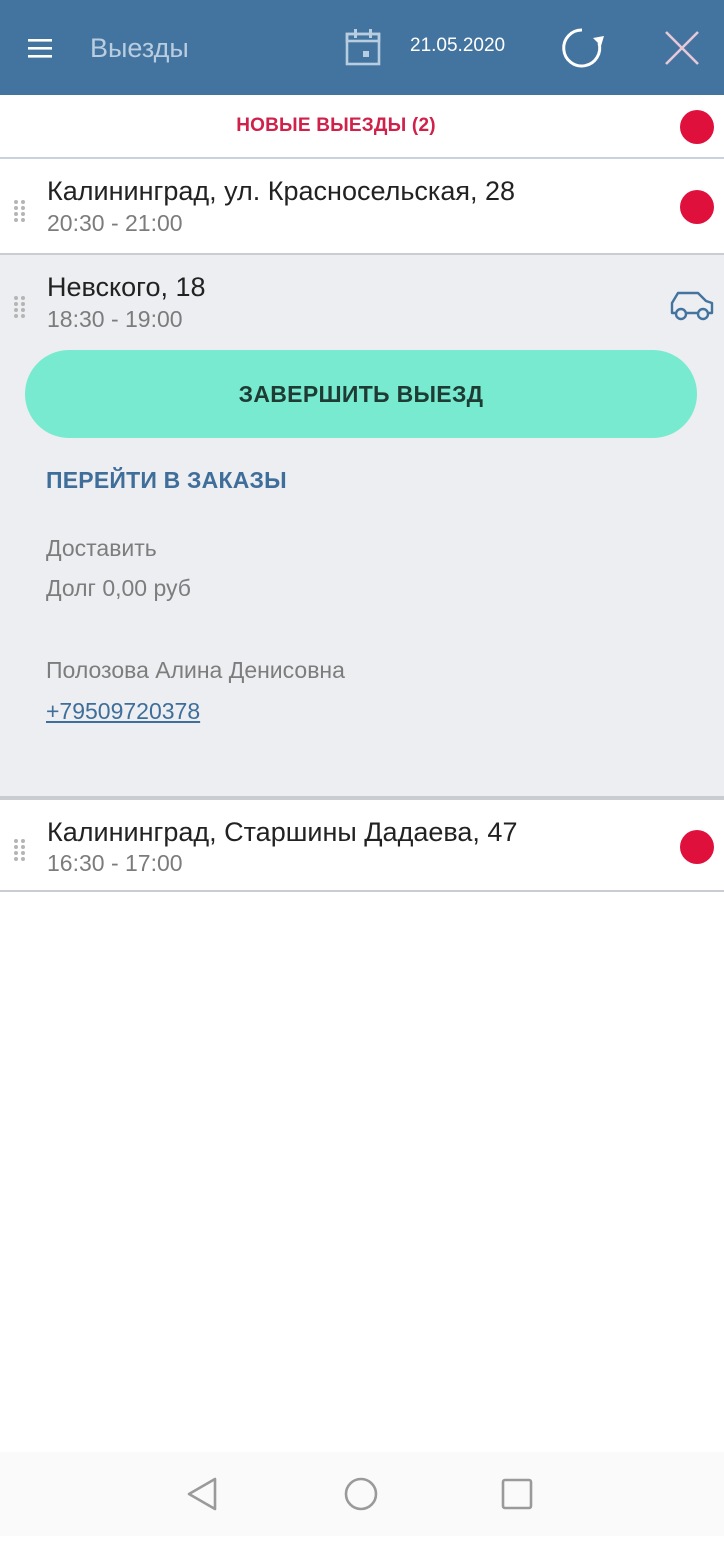 The width and height of the screenshot is (724, 1552). Describe the element at coordinates (139, 48) in the screenshot. I see `page-title: Выезды` at that location.